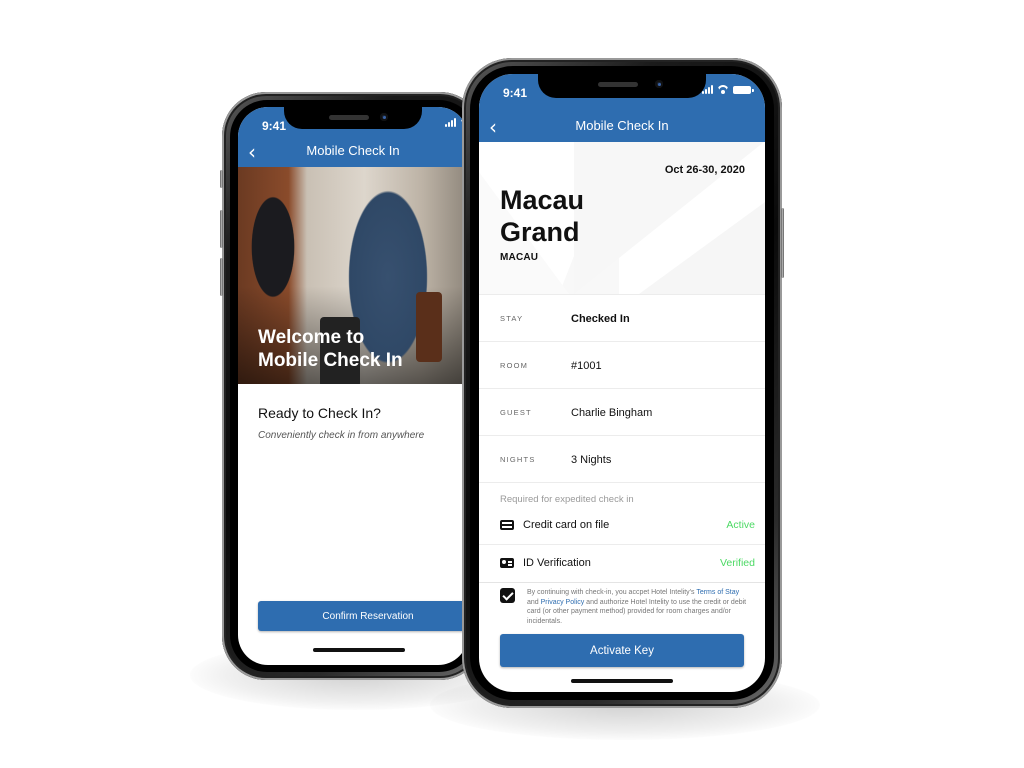 The image size is (1024, 768). Describe the element at coordinates (586, 365) in the screenshot. I see `detail-value: #1001` at that location.